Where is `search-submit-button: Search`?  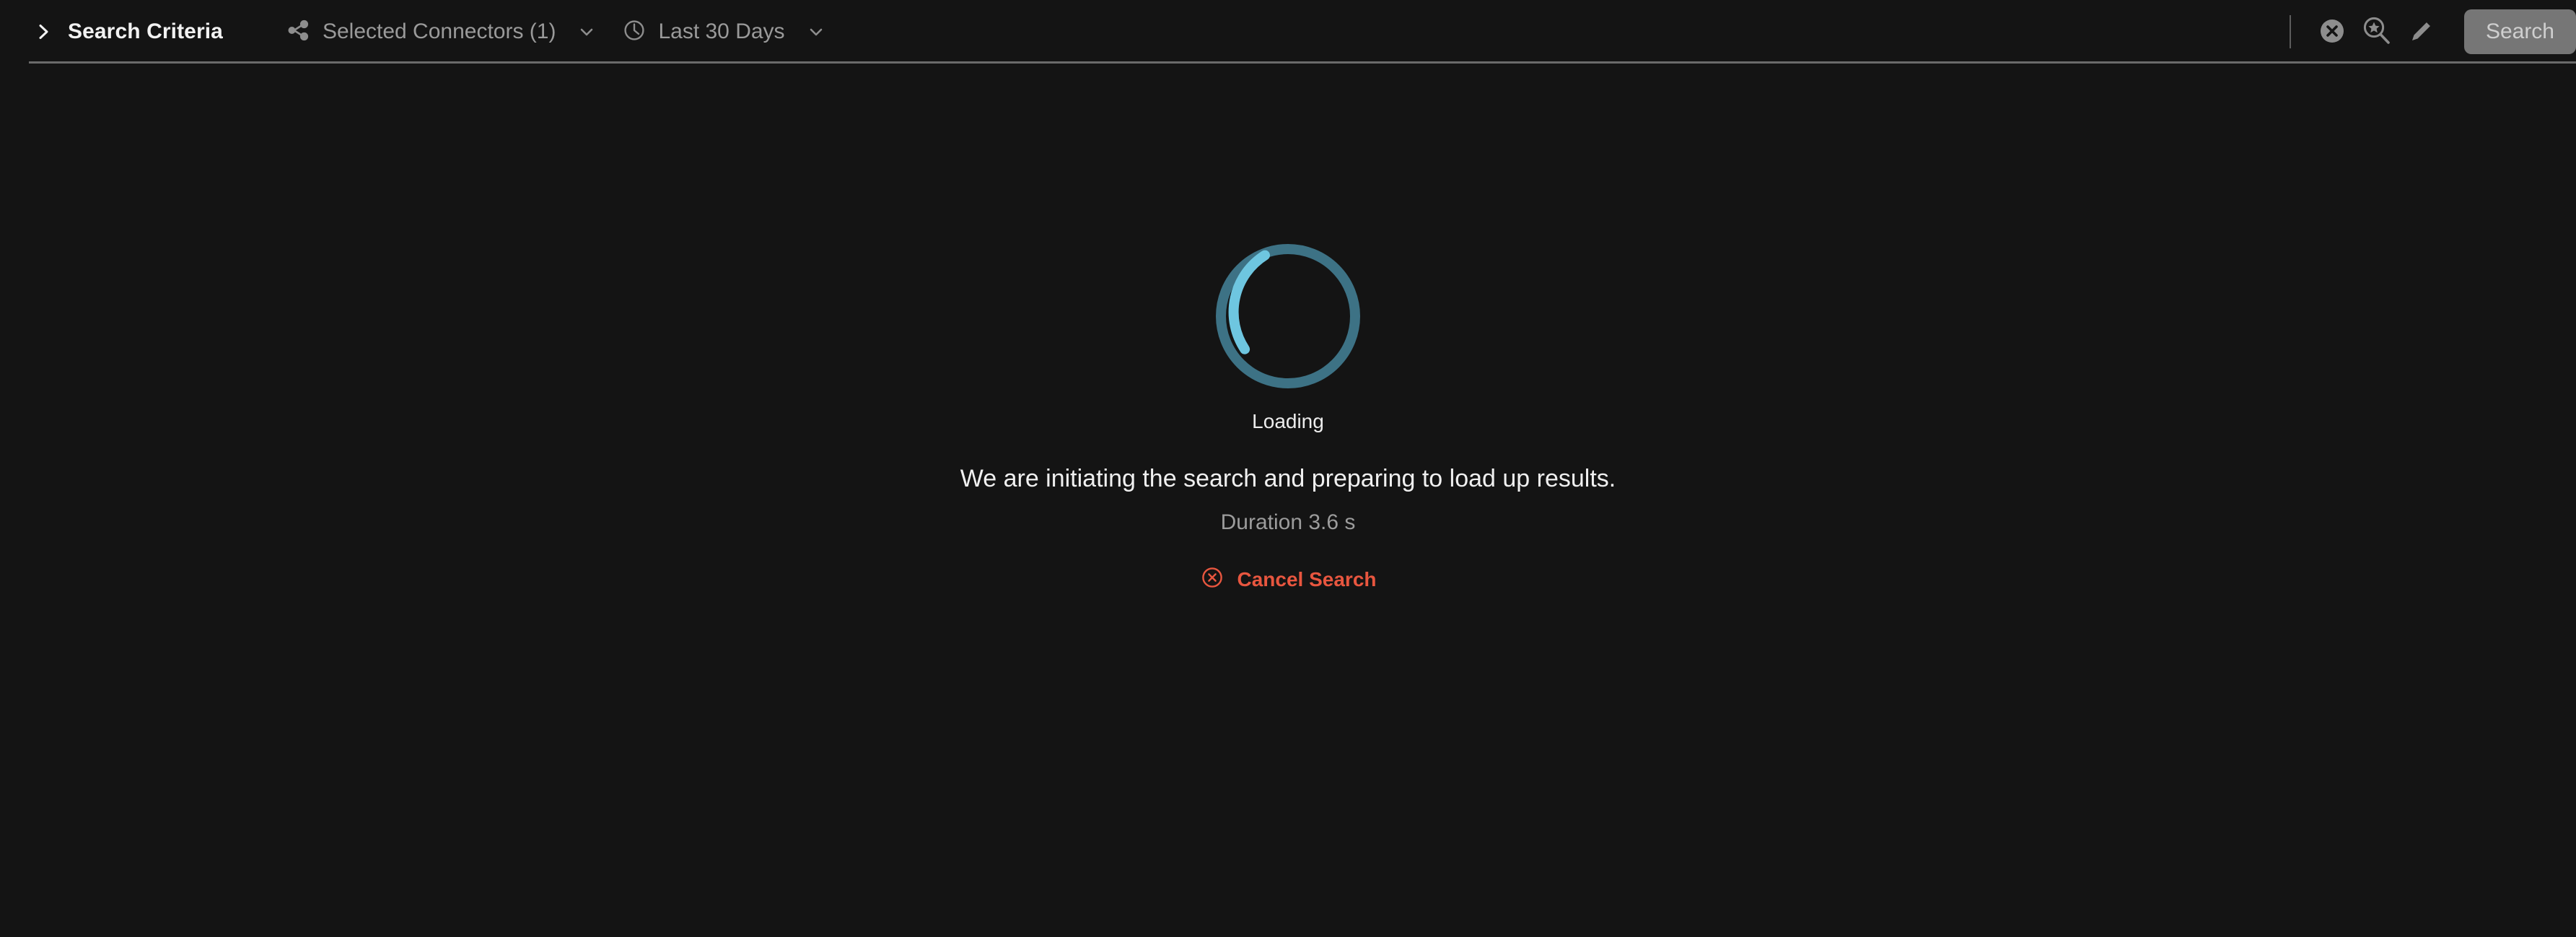
search-submit-button: Search is located at coordinates (2519, 31).